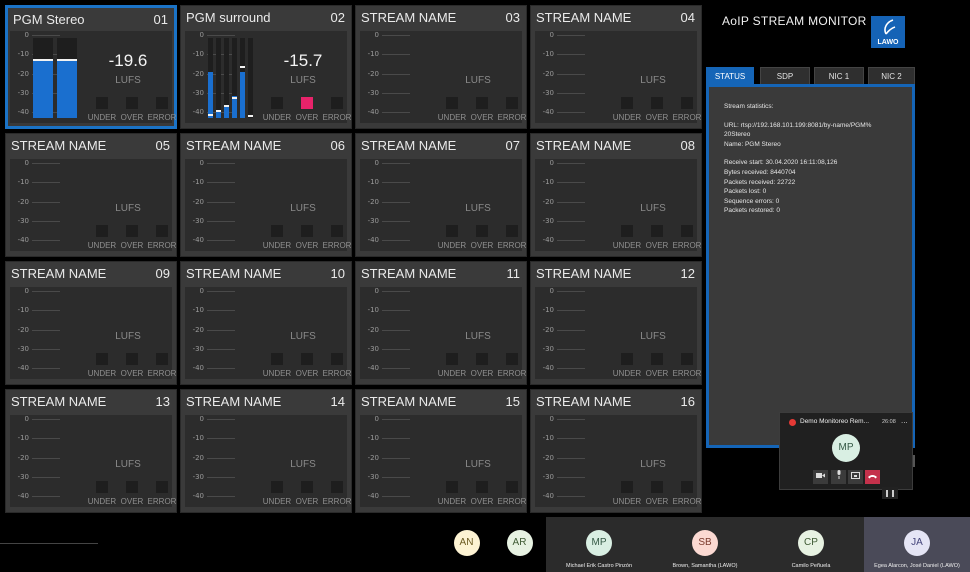 The height and width of the screenshot is (572, 970). I want to click on participant-avatar: JA, so click(917, 543).